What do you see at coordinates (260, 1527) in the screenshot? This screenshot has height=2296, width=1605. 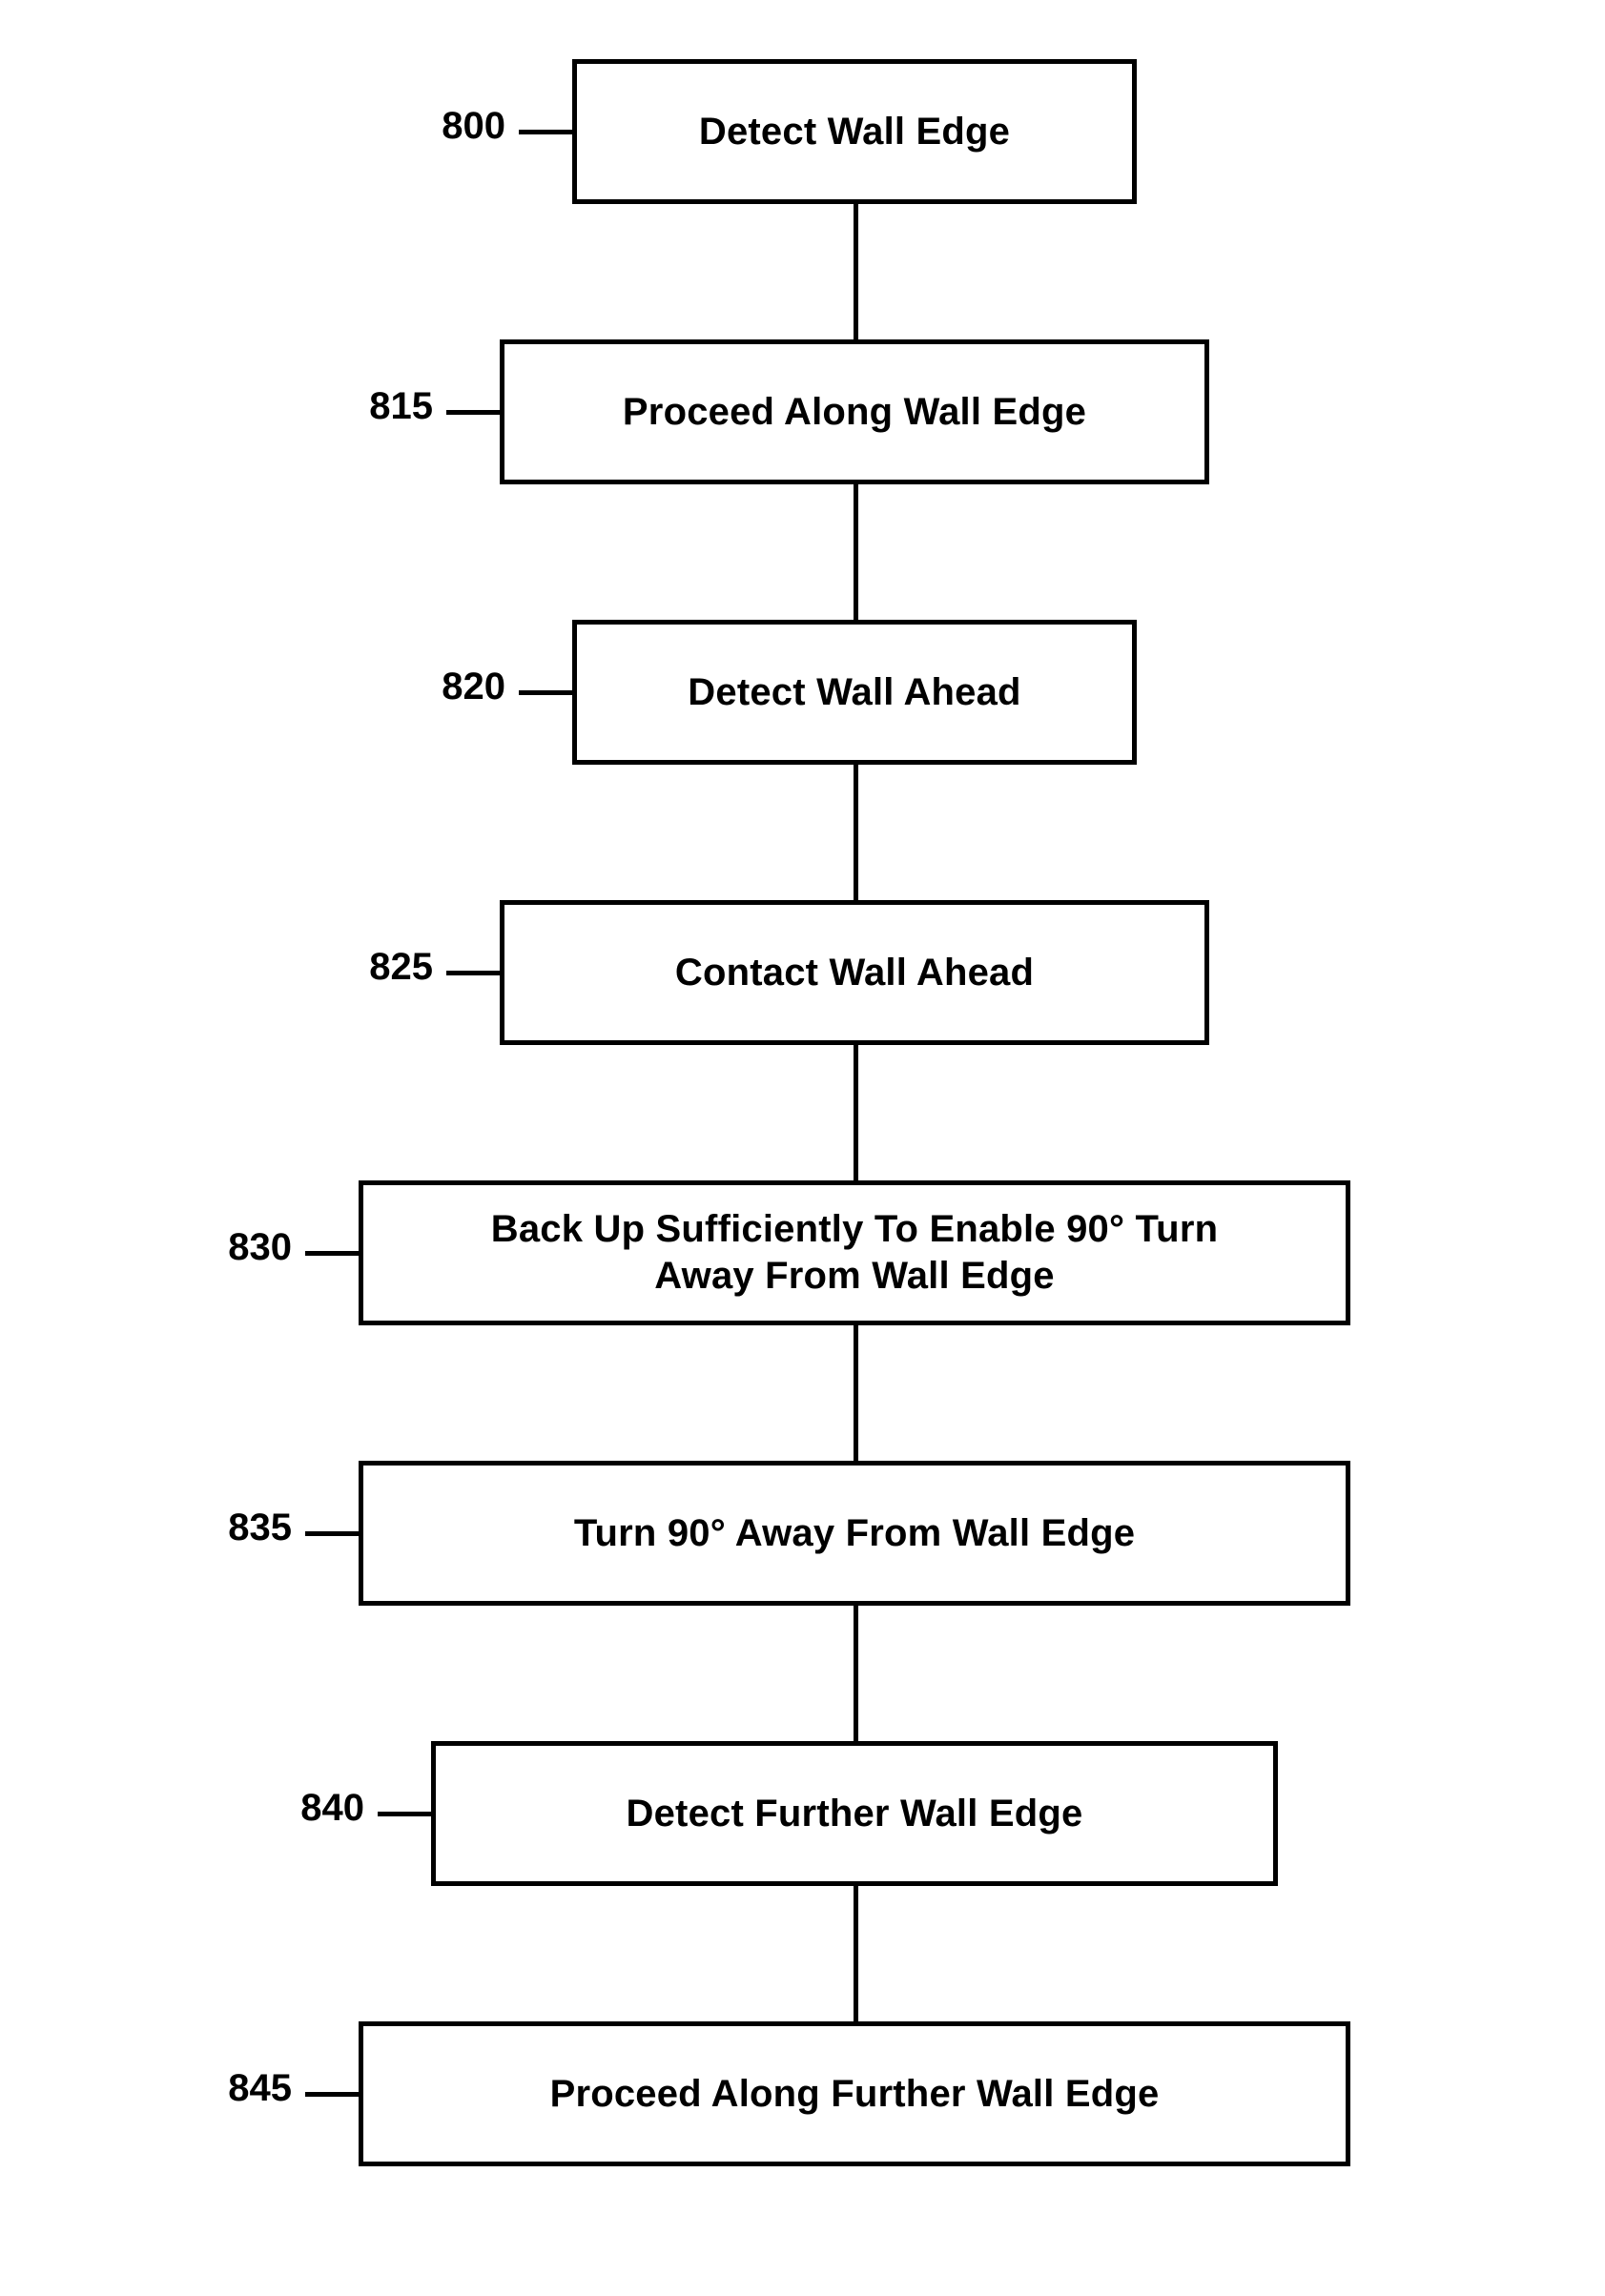 I see `reference-numeral-835: 835` at bounding box center [260, 1527].